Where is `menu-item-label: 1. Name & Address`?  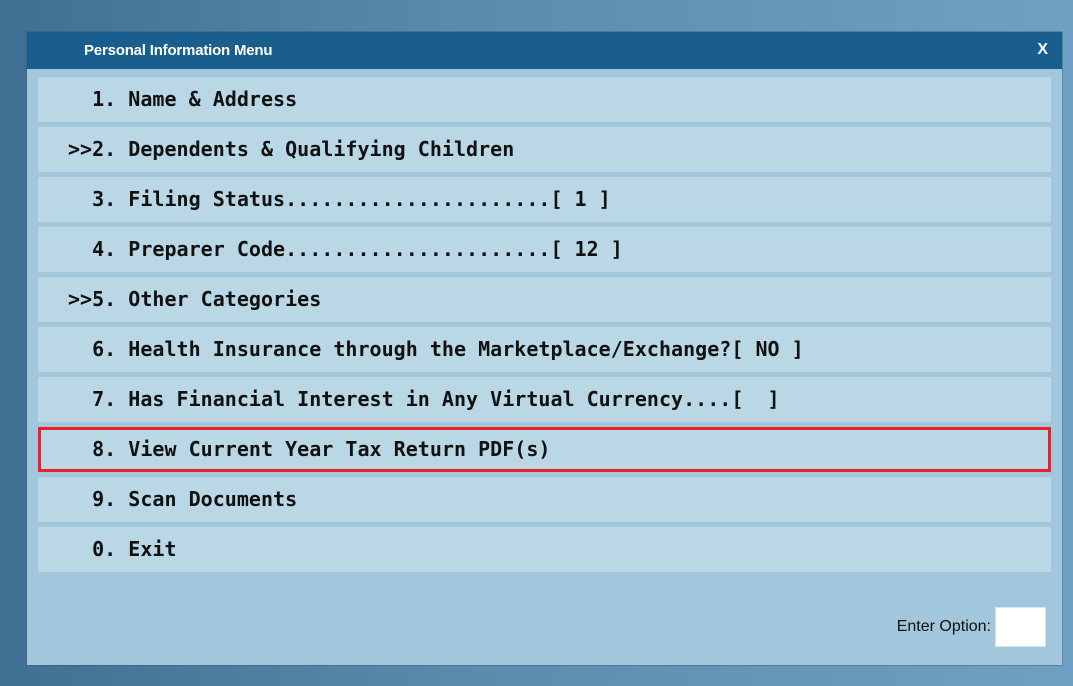
menu-item-label: 1. Name & Address is located at coordinates (183, 99).